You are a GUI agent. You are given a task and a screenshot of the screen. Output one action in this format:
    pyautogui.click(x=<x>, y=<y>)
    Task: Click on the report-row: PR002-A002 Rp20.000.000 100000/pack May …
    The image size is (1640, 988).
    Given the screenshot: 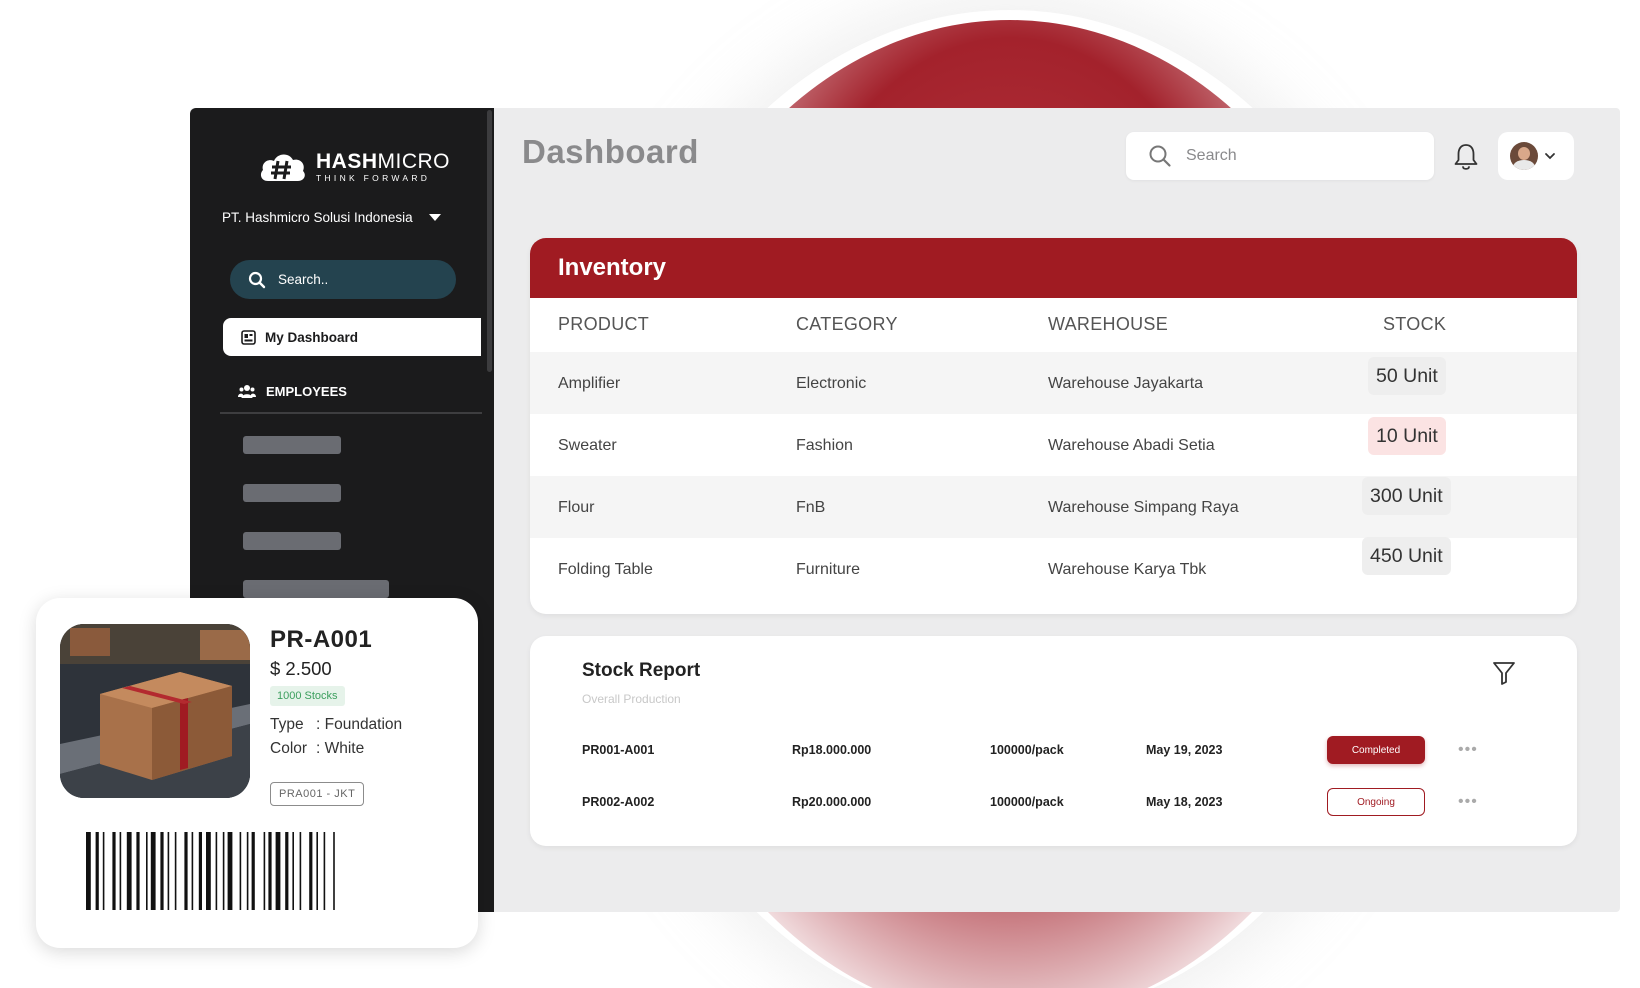 What is the action you would take?
    pyautogui.click(x=1053, y=803)
    